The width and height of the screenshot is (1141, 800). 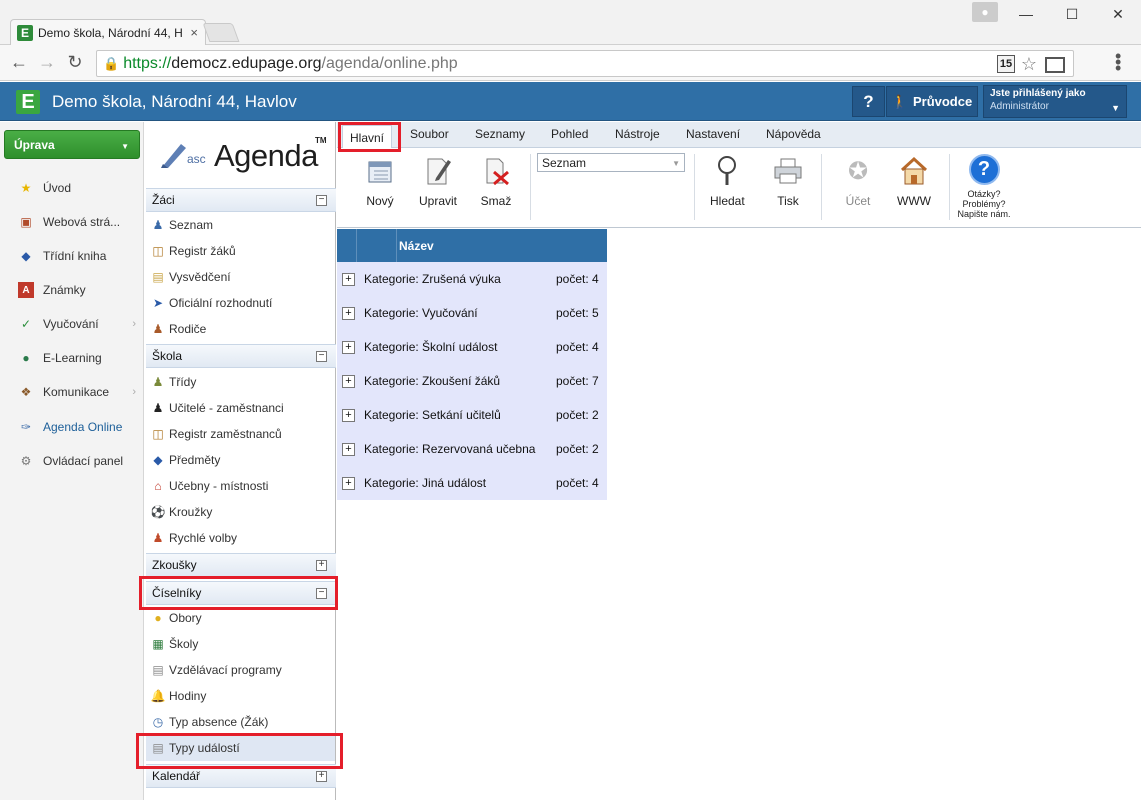 What do you see at coordinates (984, 204) in the screenshot?
I see `help-text-line: Problémy?` at bounding box center [984, 204].